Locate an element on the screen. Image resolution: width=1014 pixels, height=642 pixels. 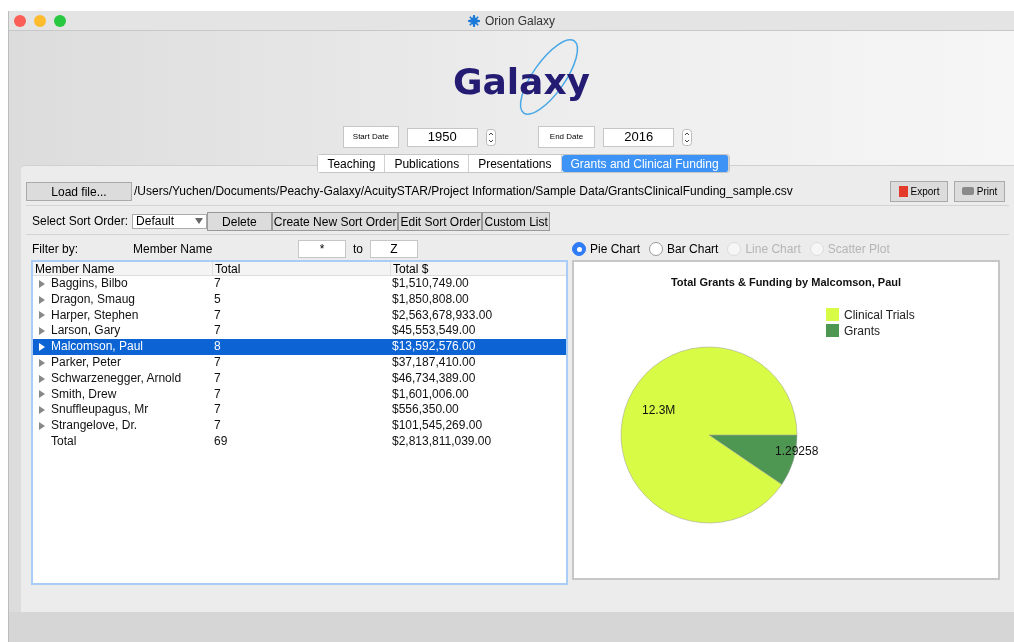
table-row: Schwarzenegger, Arnold 7 $46,734,389.00 is located at coordinates (299, 378).